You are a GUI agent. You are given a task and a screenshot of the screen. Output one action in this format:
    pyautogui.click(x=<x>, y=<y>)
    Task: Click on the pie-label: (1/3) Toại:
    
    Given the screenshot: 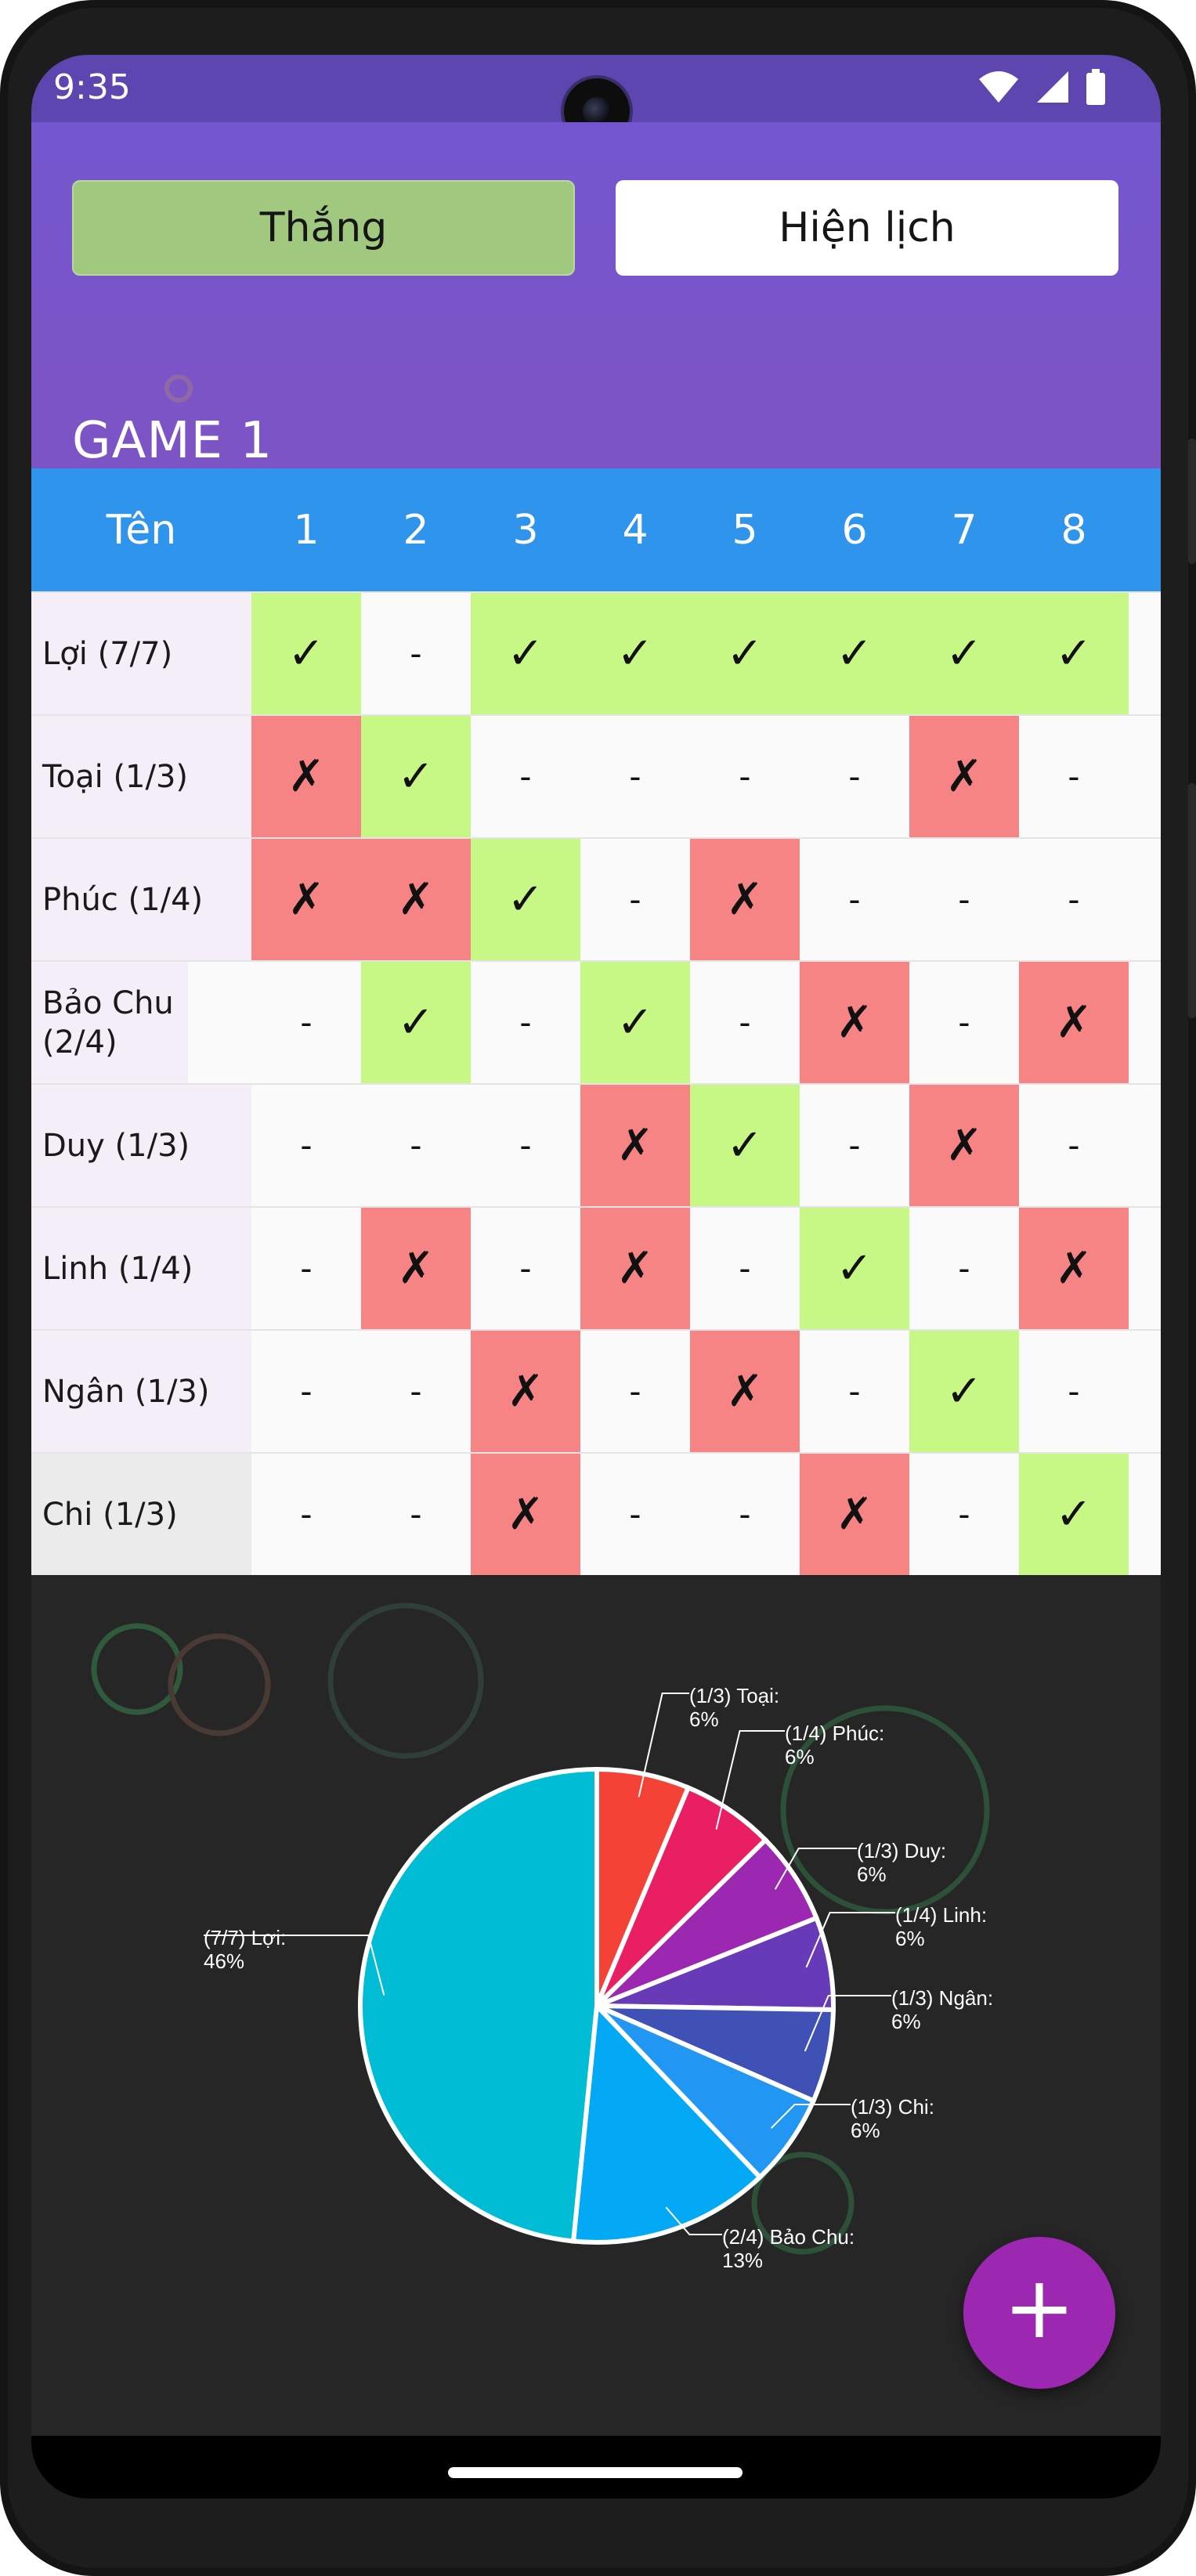 What is the action you would take?
    pyautogui.click(x=734, y=1695)
    